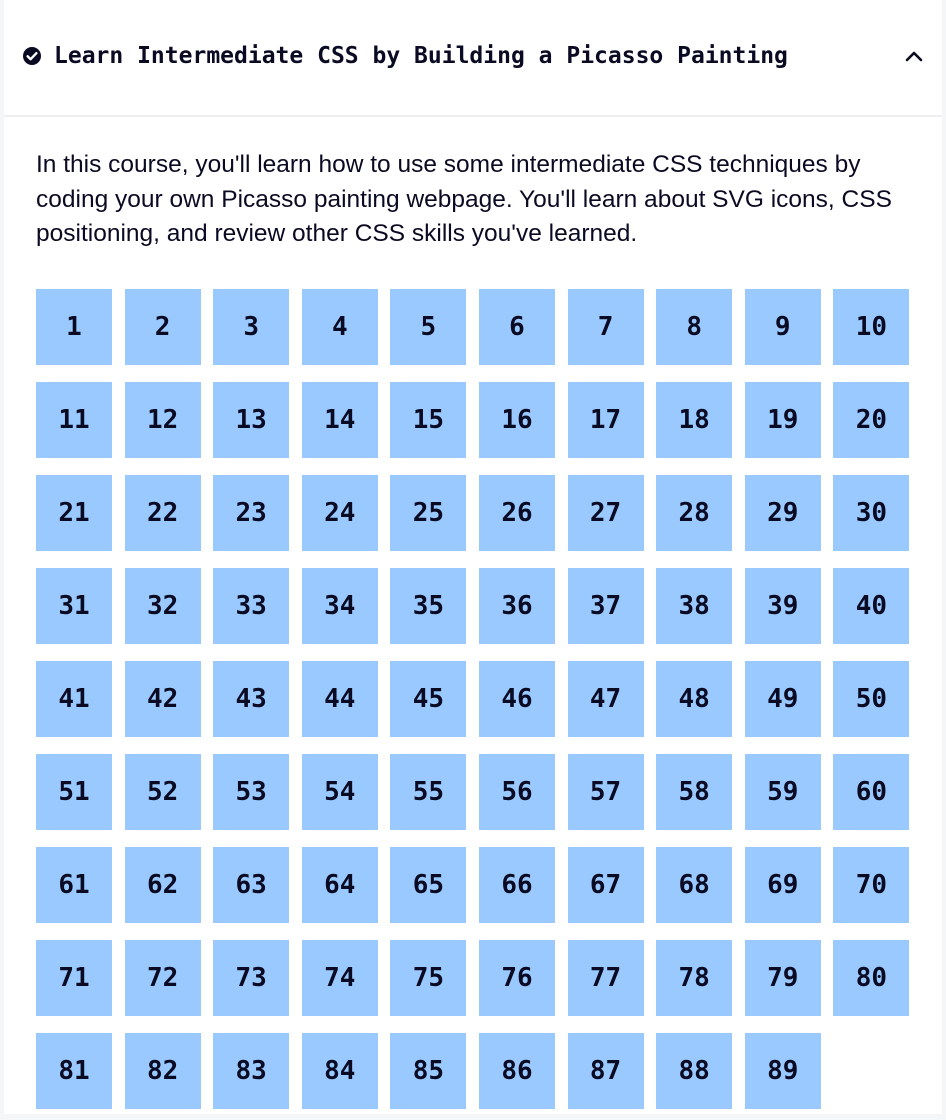 The image size is (946, 1120). I want to click on step-button: 59, so click(782, 792).